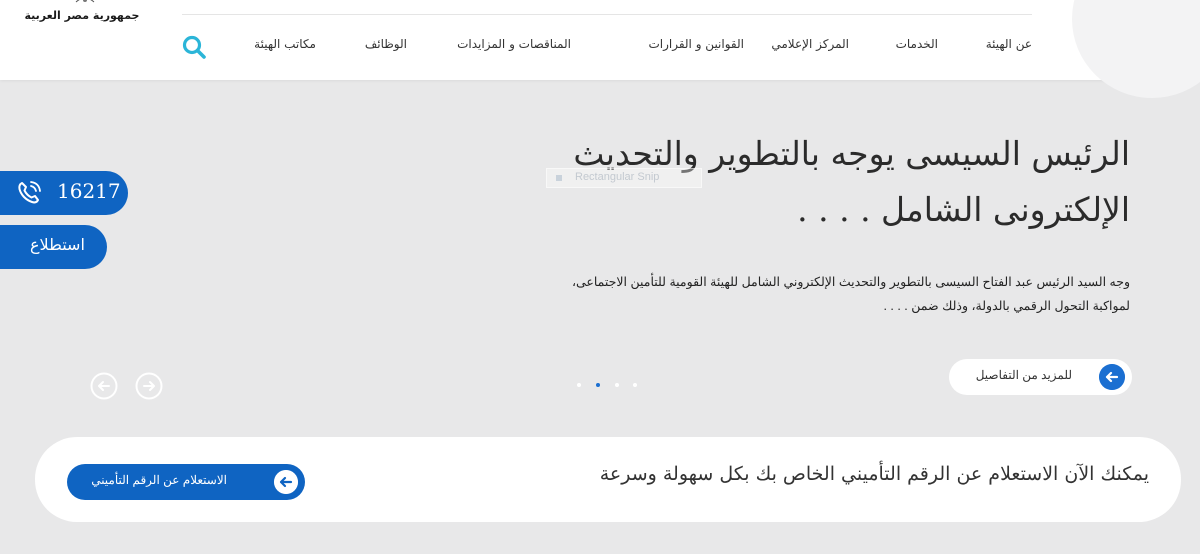 This screenshot has width=1200, height=554. Describe the element at coordinates (85, 1) in the screenshot. I see `eagle-emblem-icon` at that location.